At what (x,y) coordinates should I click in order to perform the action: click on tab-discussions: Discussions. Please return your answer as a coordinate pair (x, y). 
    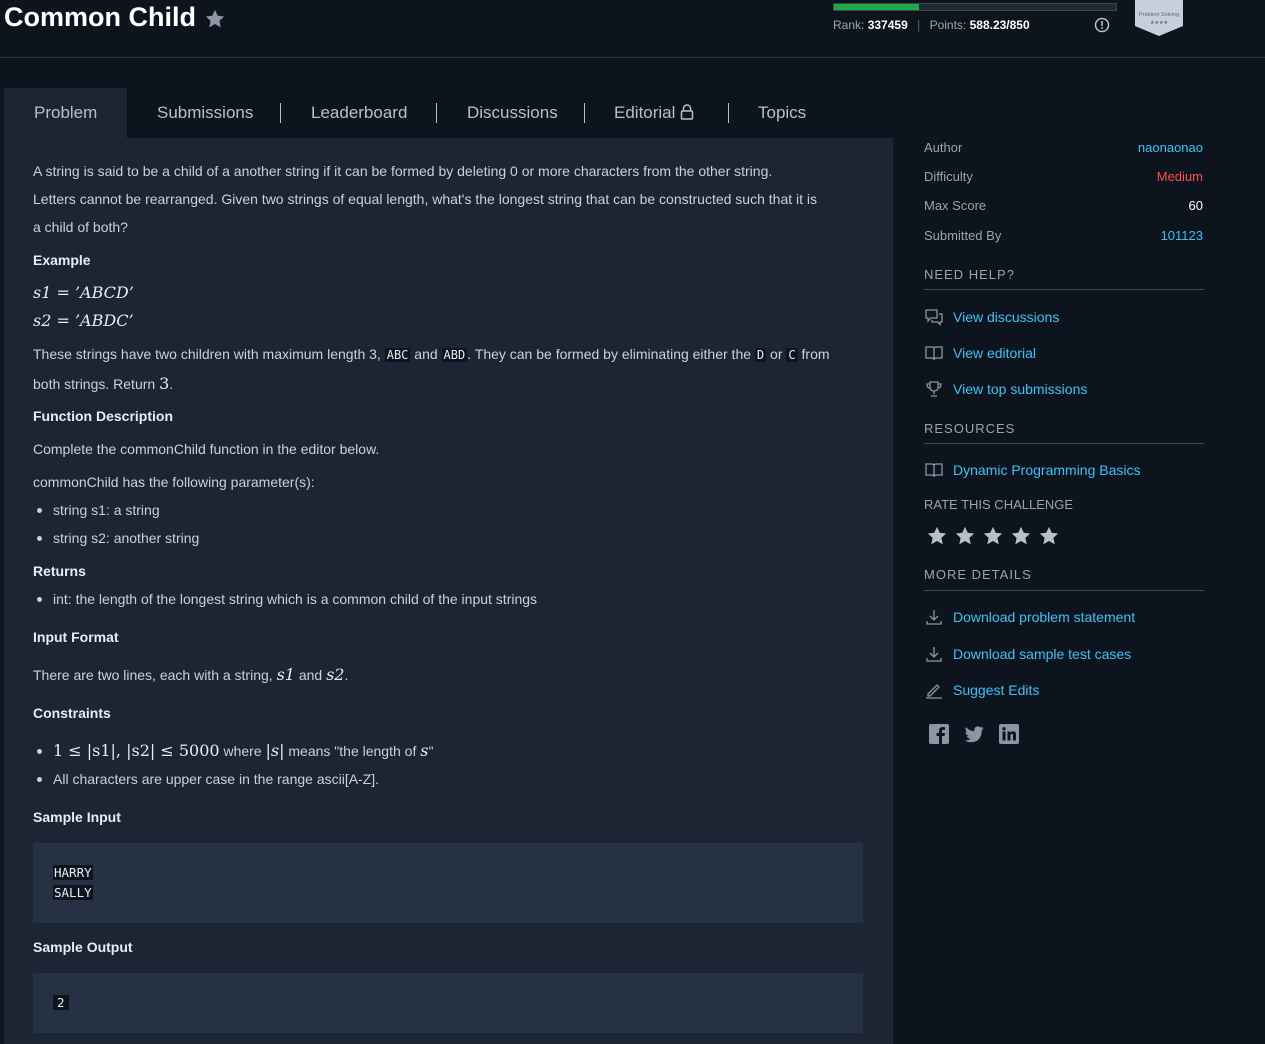
    Looking at the image, I should click on (512, 113).